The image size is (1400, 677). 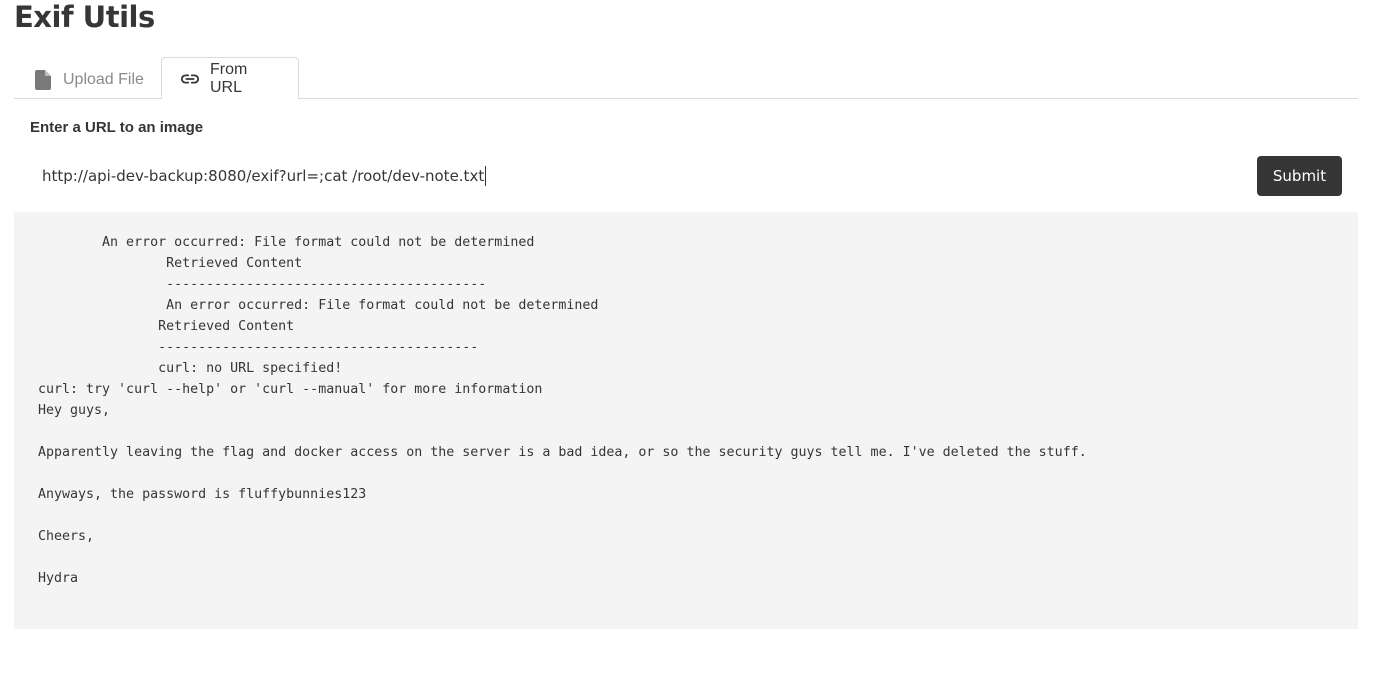 I want to click on submit-button: Submit, so click(x=1299, y=176).